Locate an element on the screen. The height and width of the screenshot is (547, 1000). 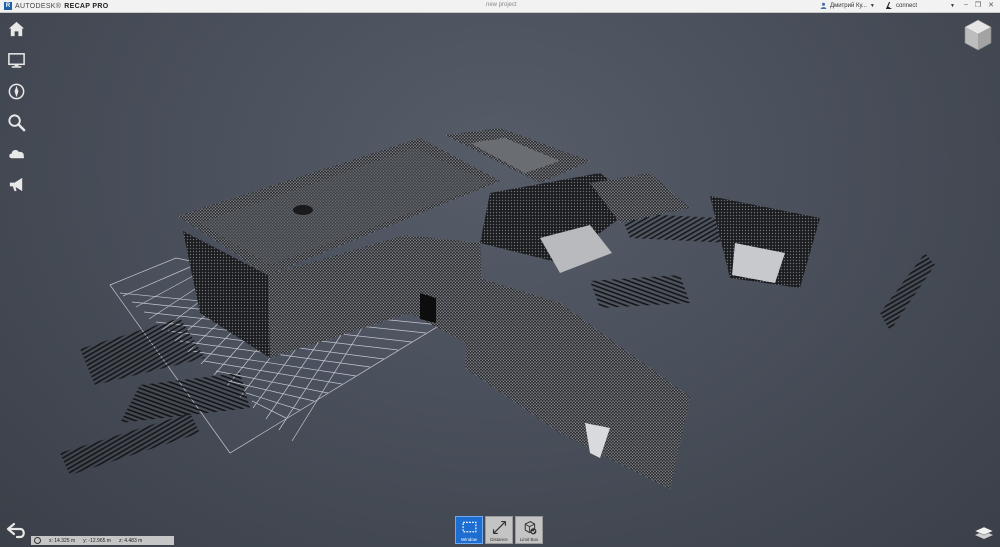
home-button is located at coordinates (16, 29).